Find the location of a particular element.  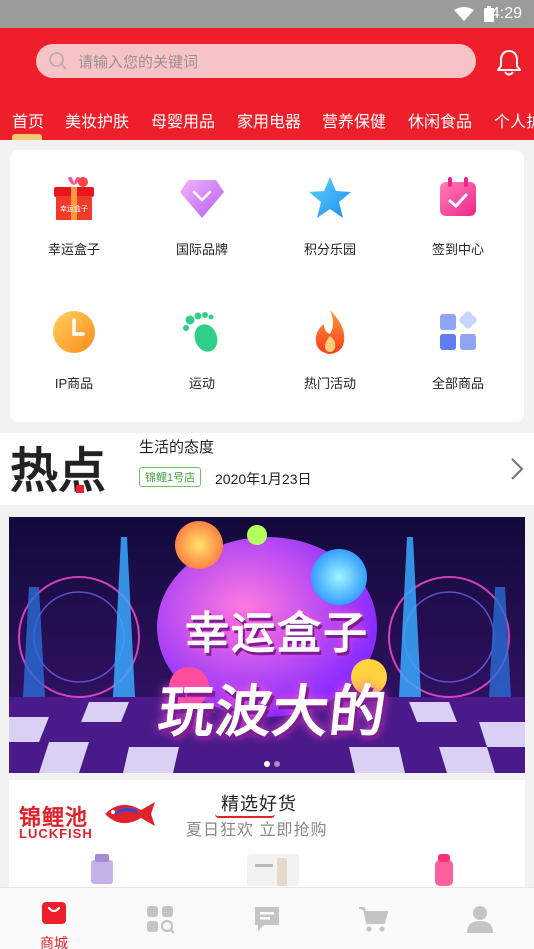

diamond-icon is located at coordinates (202, 199).